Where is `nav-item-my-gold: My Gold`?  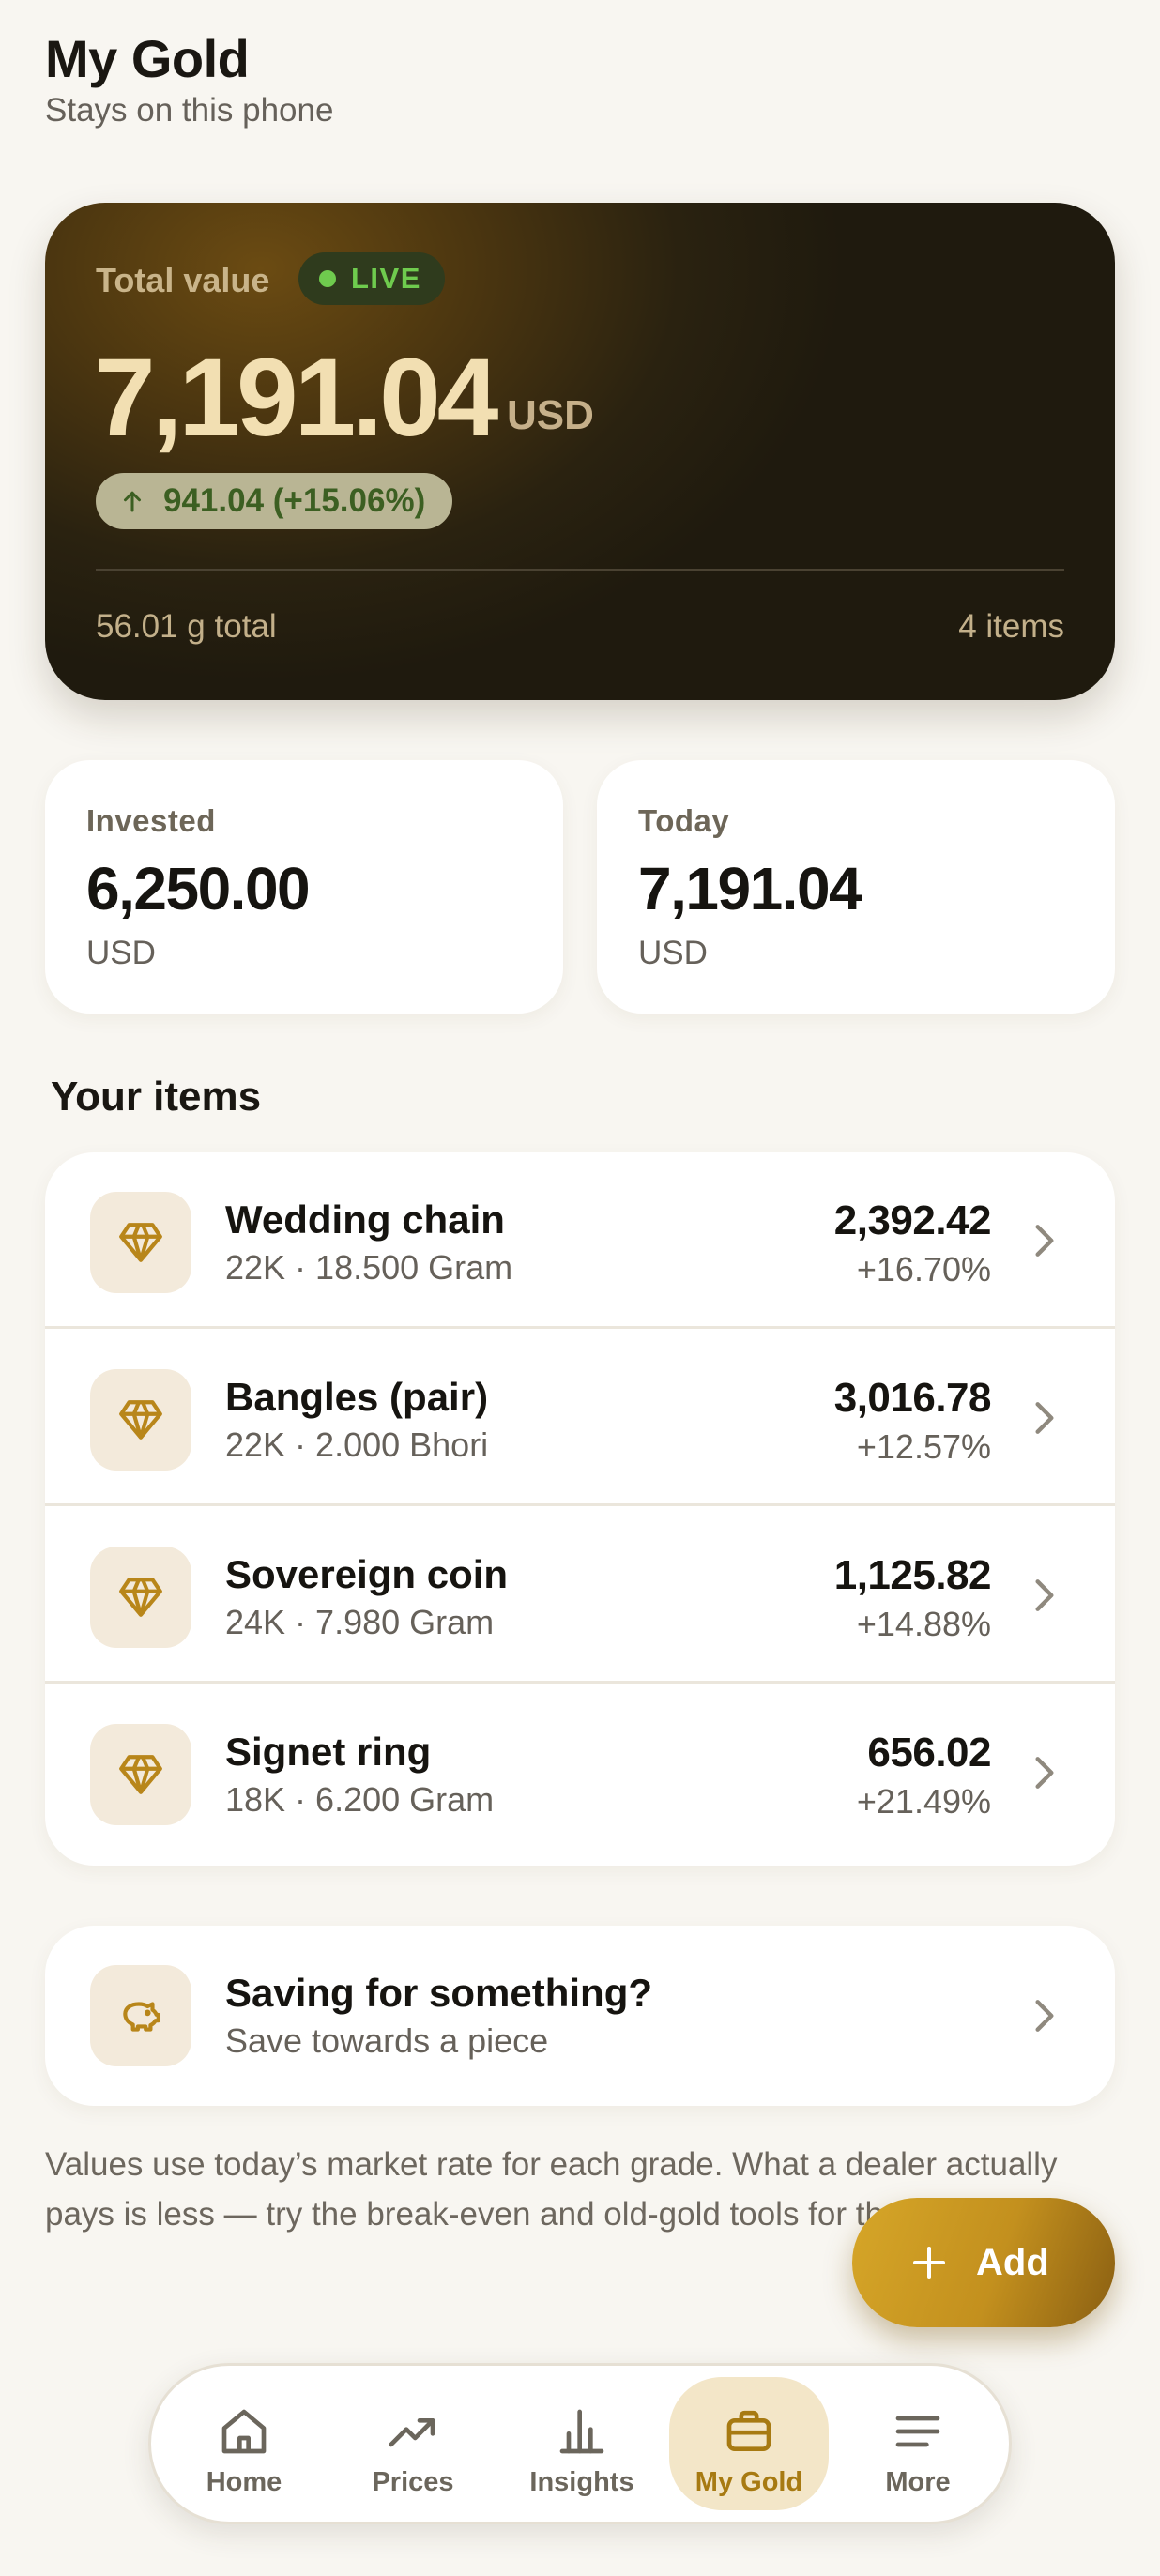
nav-item-my-gold: My Gold is located at coordinates (749, 2443).